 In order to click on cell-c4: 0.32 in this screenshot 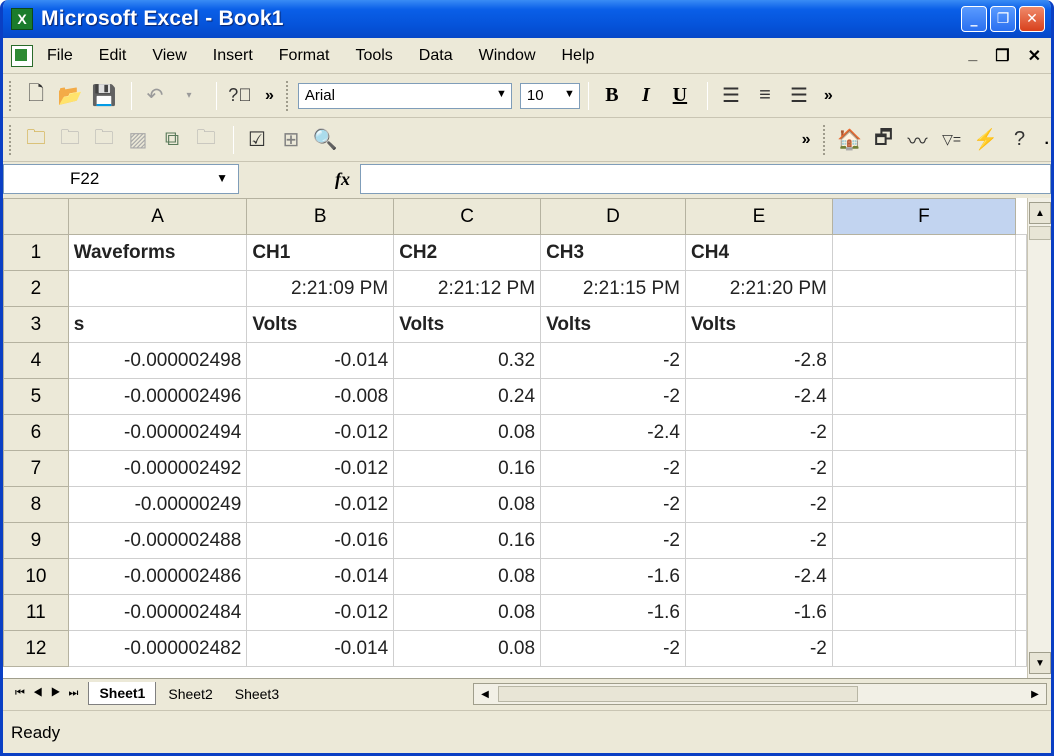, I will do `click(467, 360)`.